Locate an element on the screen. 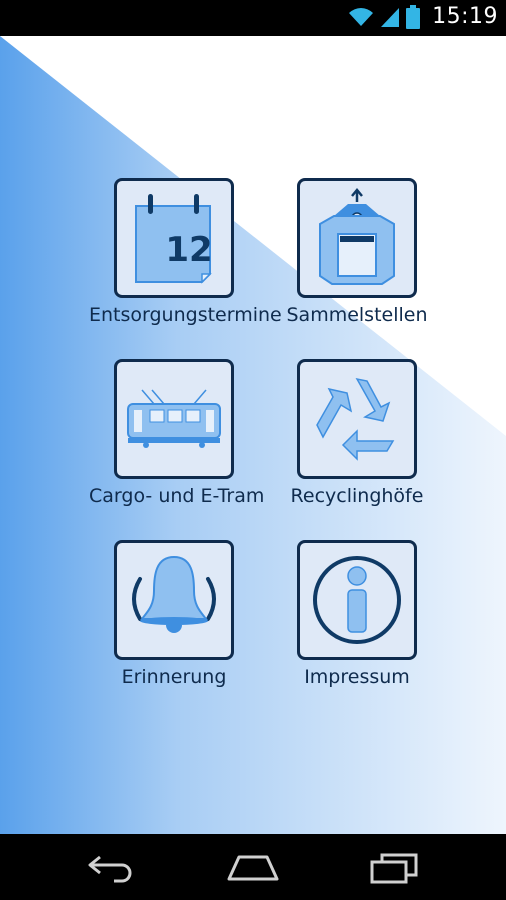 The width and height of the screenshot is (506, 900). menu-item-label: Cargo- und E-Tram is located at coordinates (177, 496).